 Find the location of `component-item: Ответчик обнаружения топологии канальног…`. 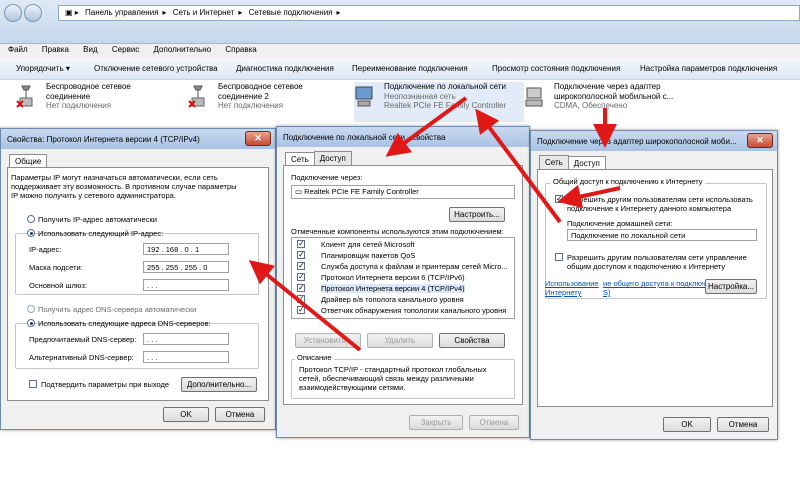

component-item: Ответчик обнаружения топологии канальног… is located at coordinates (413, 310).